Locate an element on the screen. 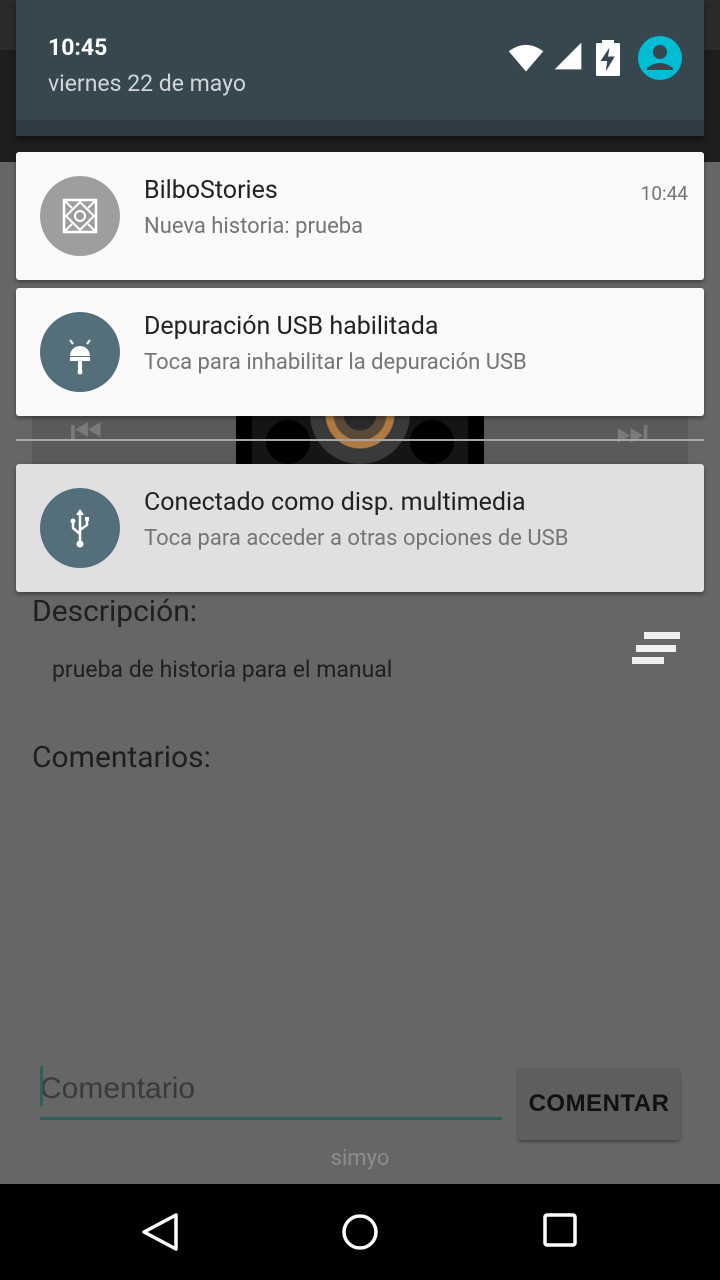  notification-shade-header: 10:45 viernes 22 de mayo is located at coordinates (360, 68).